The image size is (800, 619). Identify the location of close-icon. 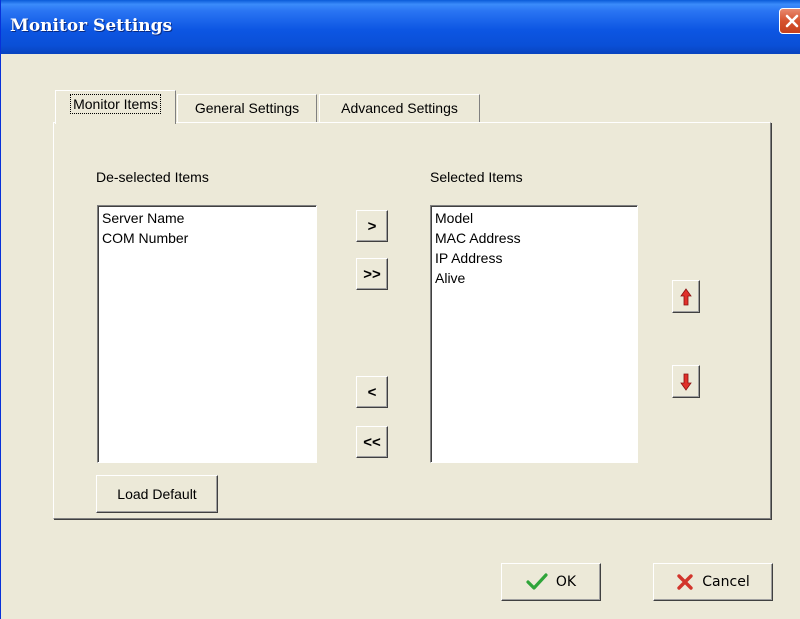
(792, 21).